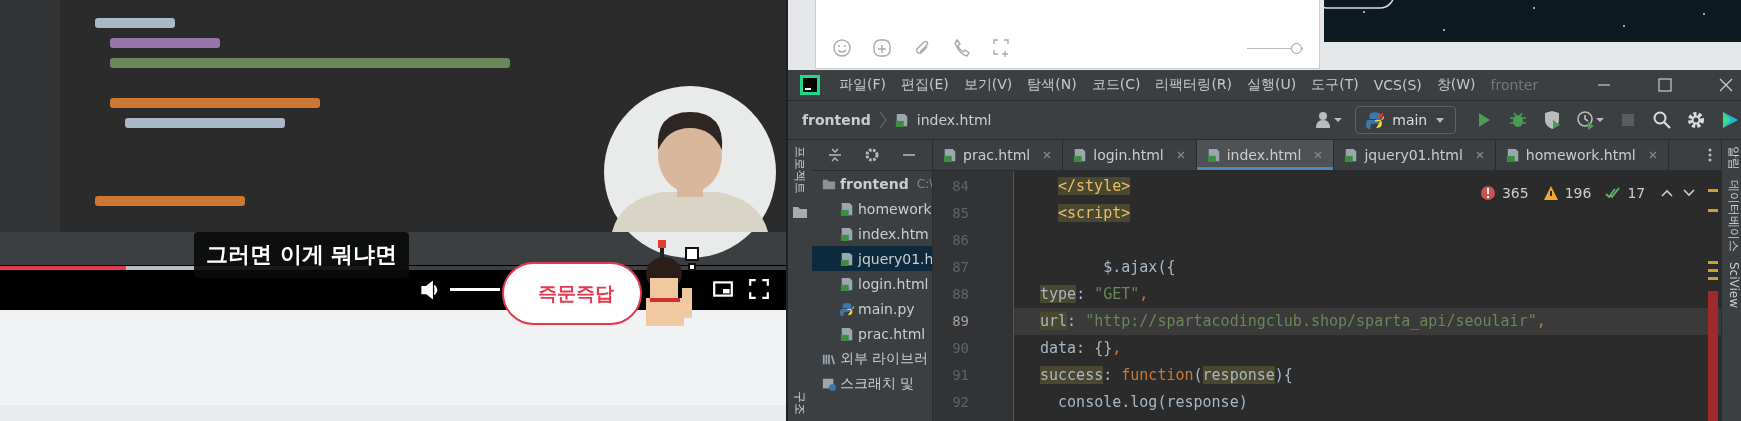 This screenshot has height=421, width=1741. I want to click on tree-item: main.py, so click(872, 308).